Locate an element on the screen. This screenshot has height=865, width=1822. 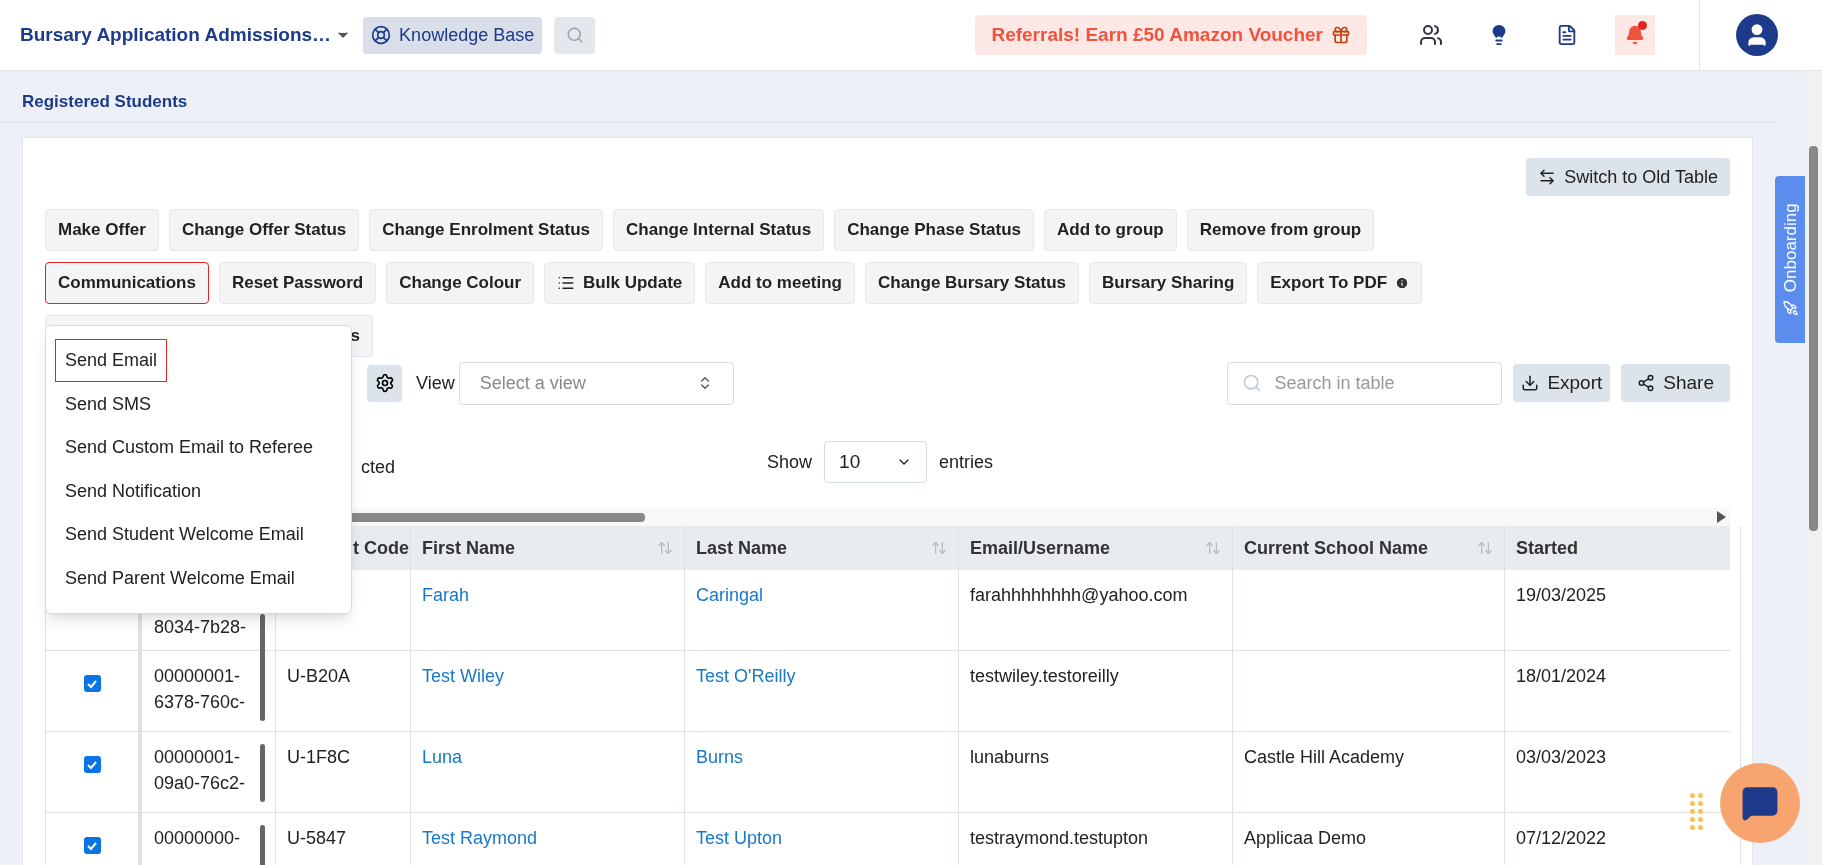
table-cell: lunaburns is located at coordinates (1010, 757).